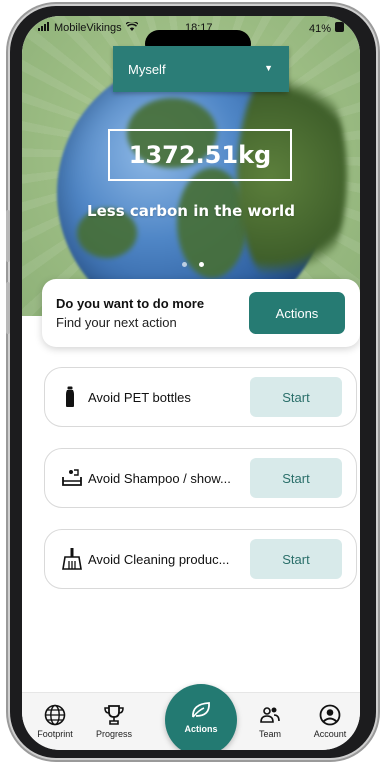 The width and height of the screenshot is (383, 762). What do you see at coordinates (55, 734) in the screenshot?
I see `tab-footprint-label: Footprint` at bounding box center [55, 734].